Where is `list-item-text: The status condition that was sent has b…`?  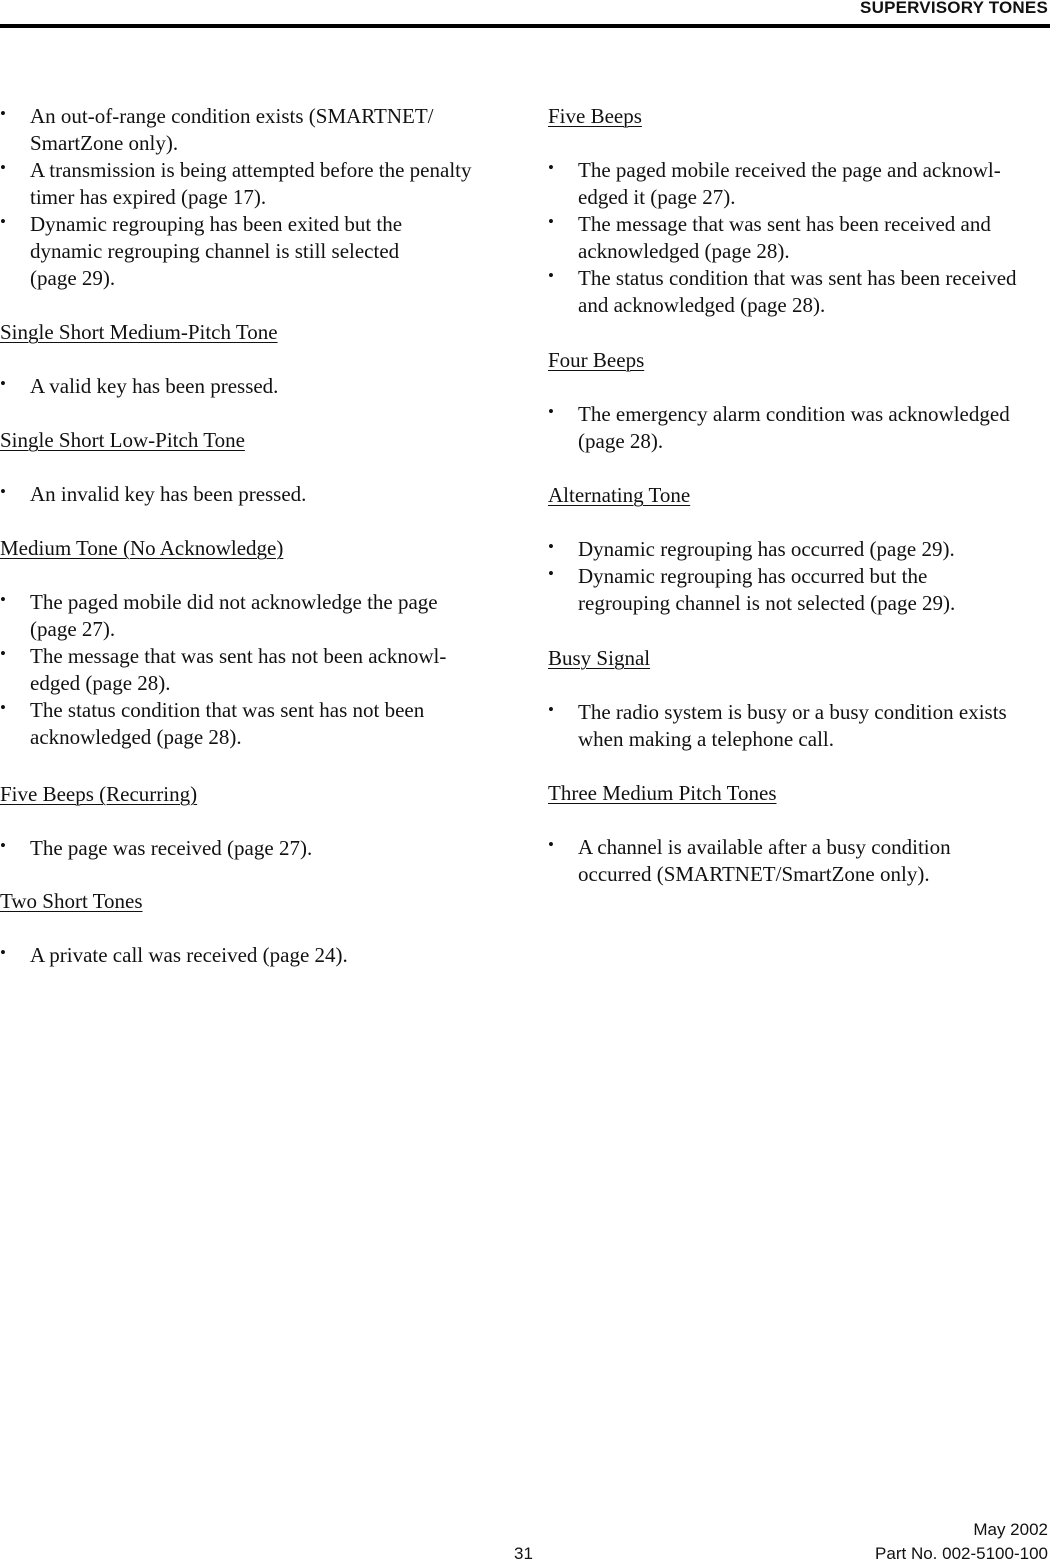 list-item-text: The status condition that was sent has b… is located at coordinates (797, 278).